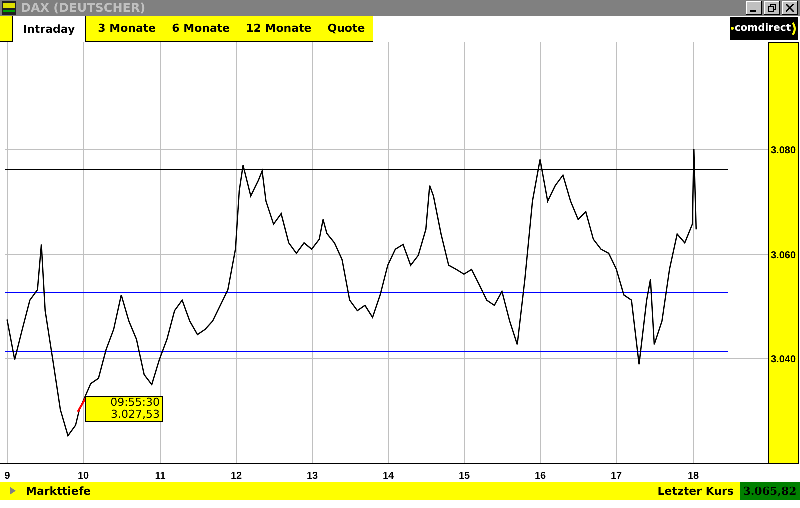 This screenshot has width=800, height=508. What do you see at coordinates (540, 475) in the screenshot?
I see `x-tick-label: 16` at bounding box center [540, 475].